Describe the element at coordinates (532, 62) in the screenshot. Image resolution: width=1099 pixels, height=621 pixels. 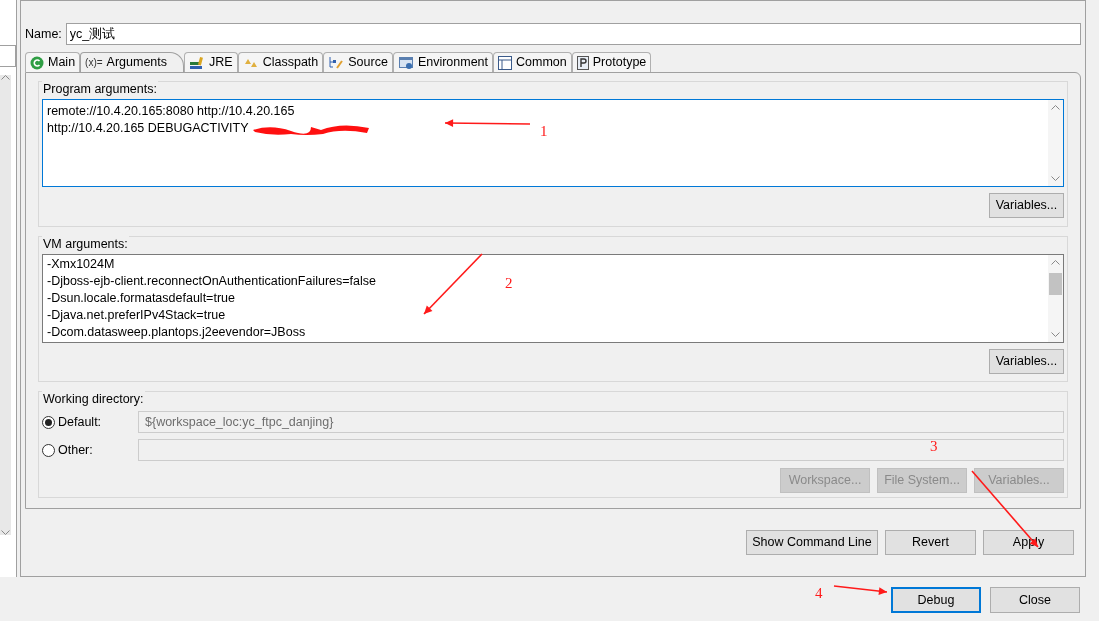
I see `tab: Common` at that location.